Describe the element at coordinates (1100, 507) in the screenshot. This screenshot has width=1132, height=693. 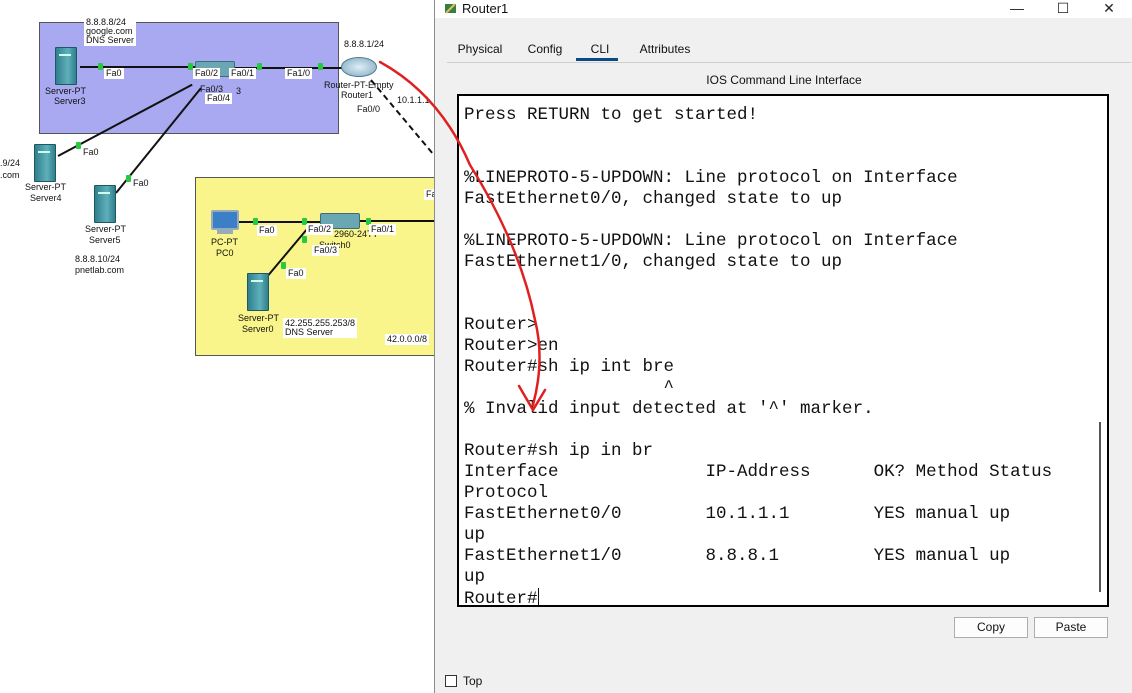
I see `terminal-scrollbar` at that location.